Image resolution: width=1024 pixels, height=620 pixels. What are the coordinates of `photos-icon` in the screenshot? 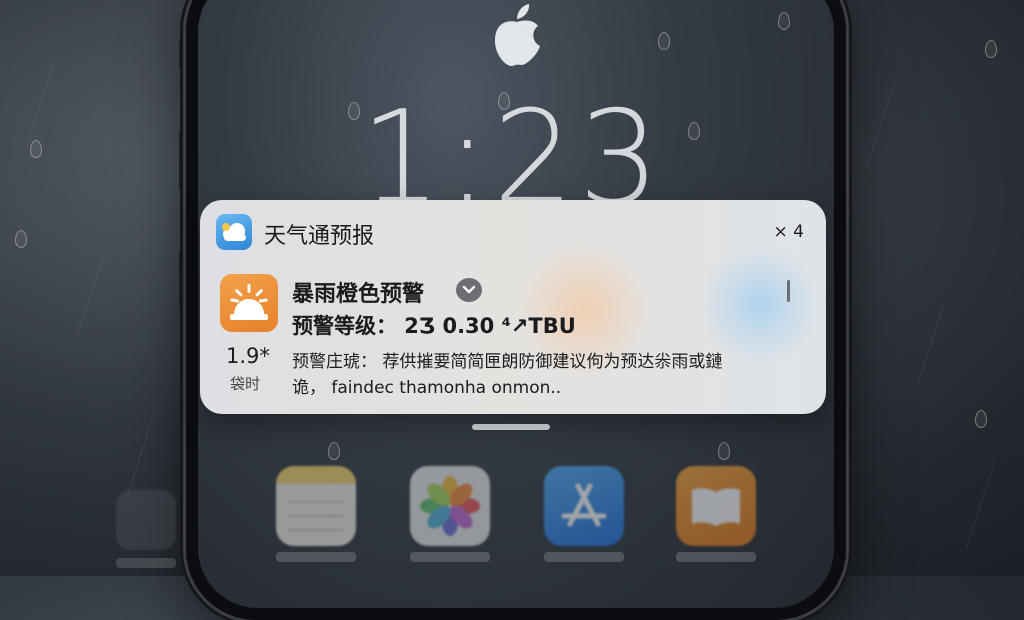 It's located at (450, 506).